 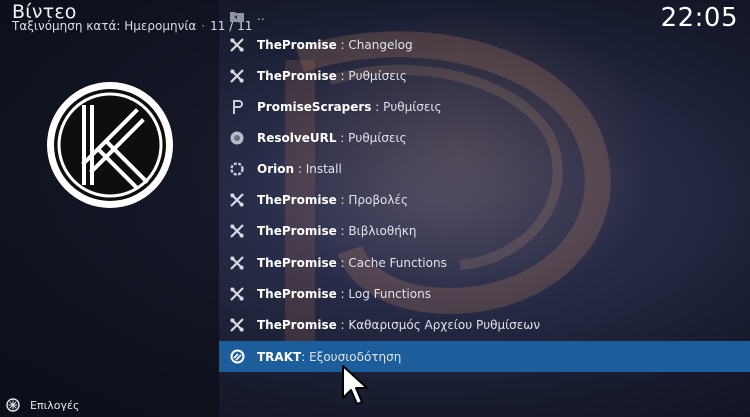 What do you see at coordinates (237, 138) in the screenshot?
I see `resolveurl-icon` at bounding box center [237, 138].